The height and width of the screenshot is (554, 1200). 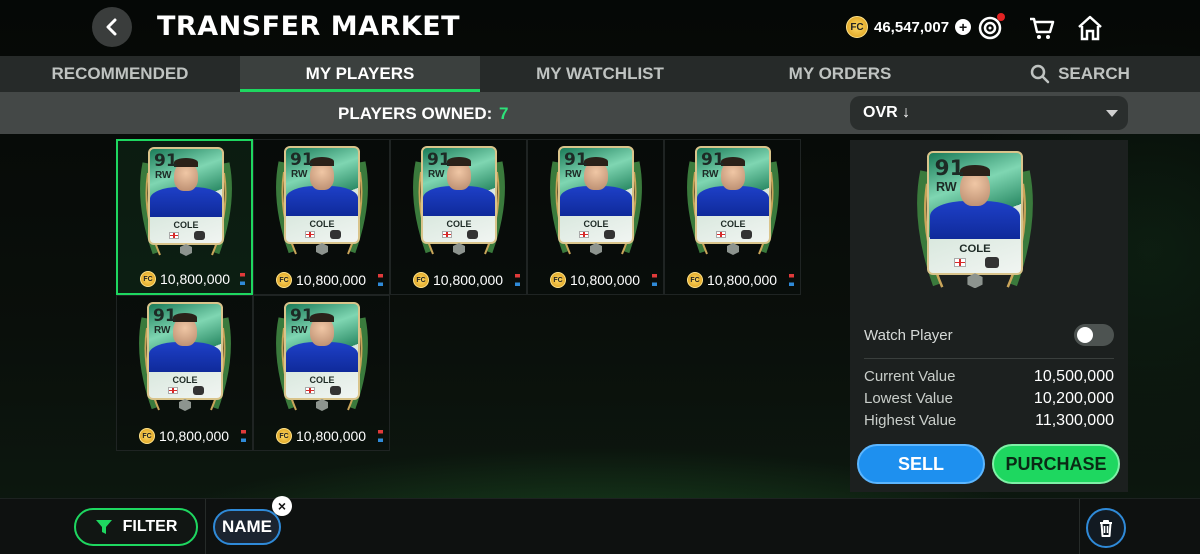 I want to click on tab-label: RECOMMENDED, so click(x=120, y=73).